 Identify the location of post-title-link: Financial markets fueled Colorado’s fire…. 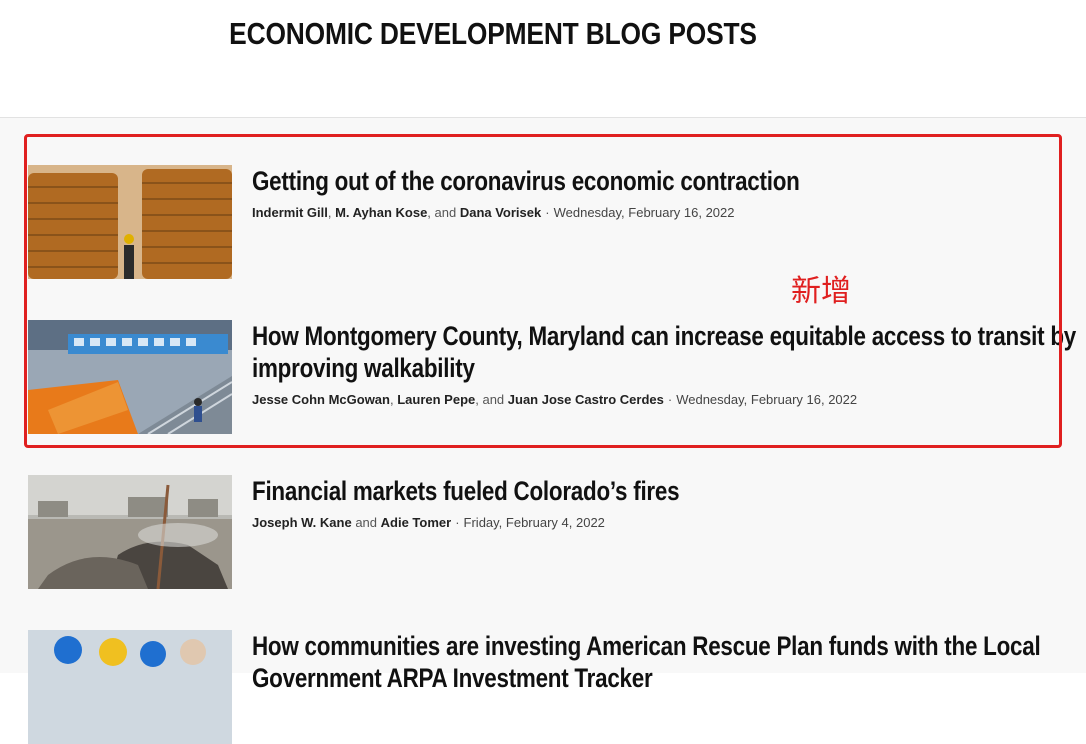
(667, 491).